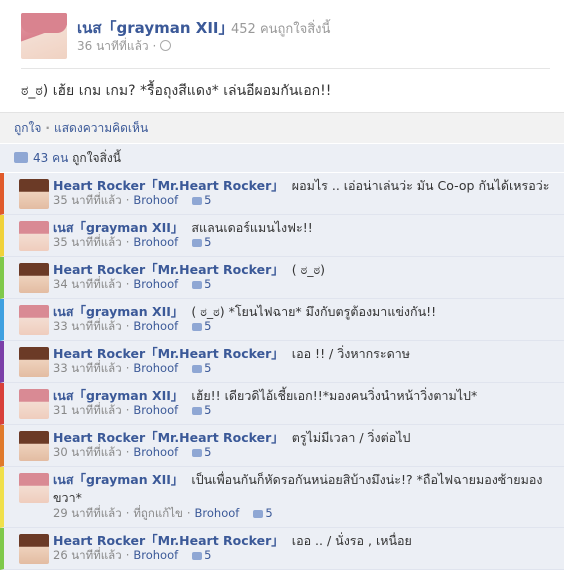 This screenshot has width=564, height=570. I want to click on comment-meta: 29 นาทีที่แล้ว · ที่ถูกแก้ไข · Brohoof 5, so click(163, 514).